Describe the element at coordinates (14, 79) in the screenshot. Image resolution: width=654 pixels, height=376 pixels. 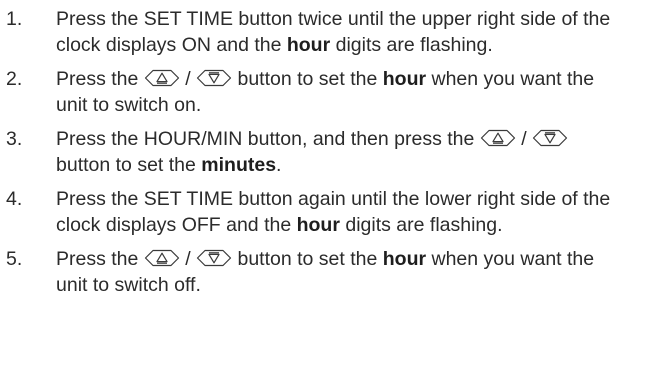
I see `step-number: 2.` at that location.